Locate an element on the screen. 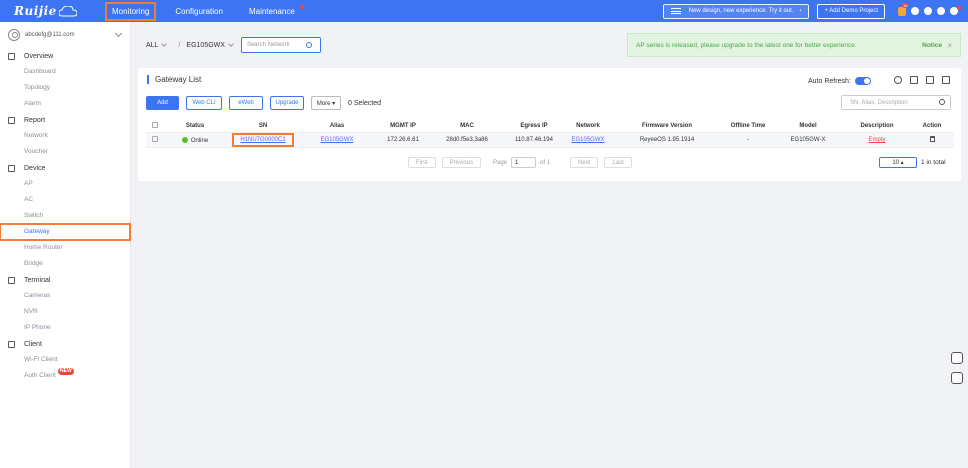 The width and height of the screenshot is (968, 468). mgmt-ip-cell: 172.26.6.61 is located at coordinates (403, 140).